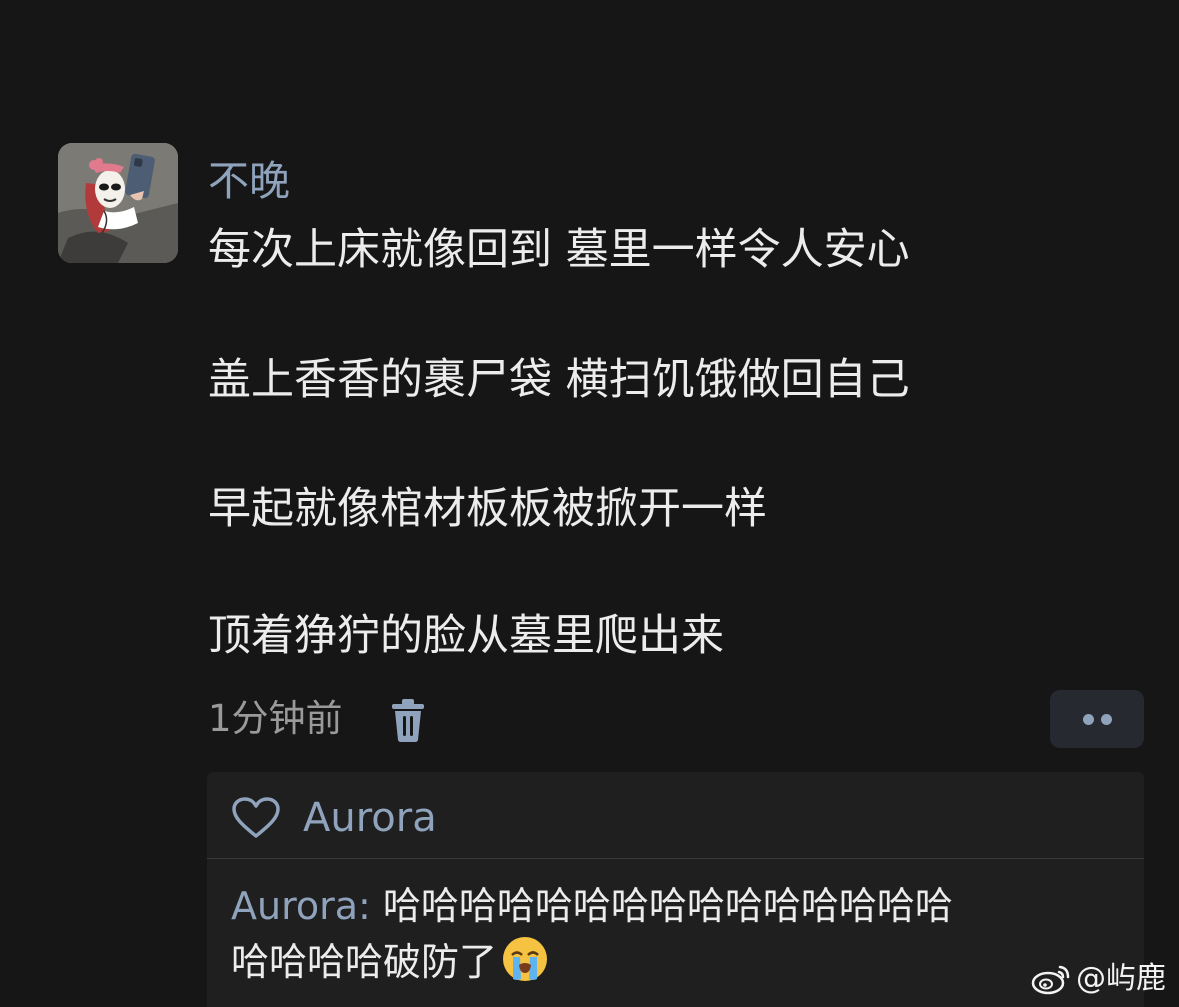 The image size is (1179, 1007). I want to click on reply-line-1: Aurora: 哈哈哈哈哈哈哈哈哈哈哈哈哈哈哈, so click(681, 906).